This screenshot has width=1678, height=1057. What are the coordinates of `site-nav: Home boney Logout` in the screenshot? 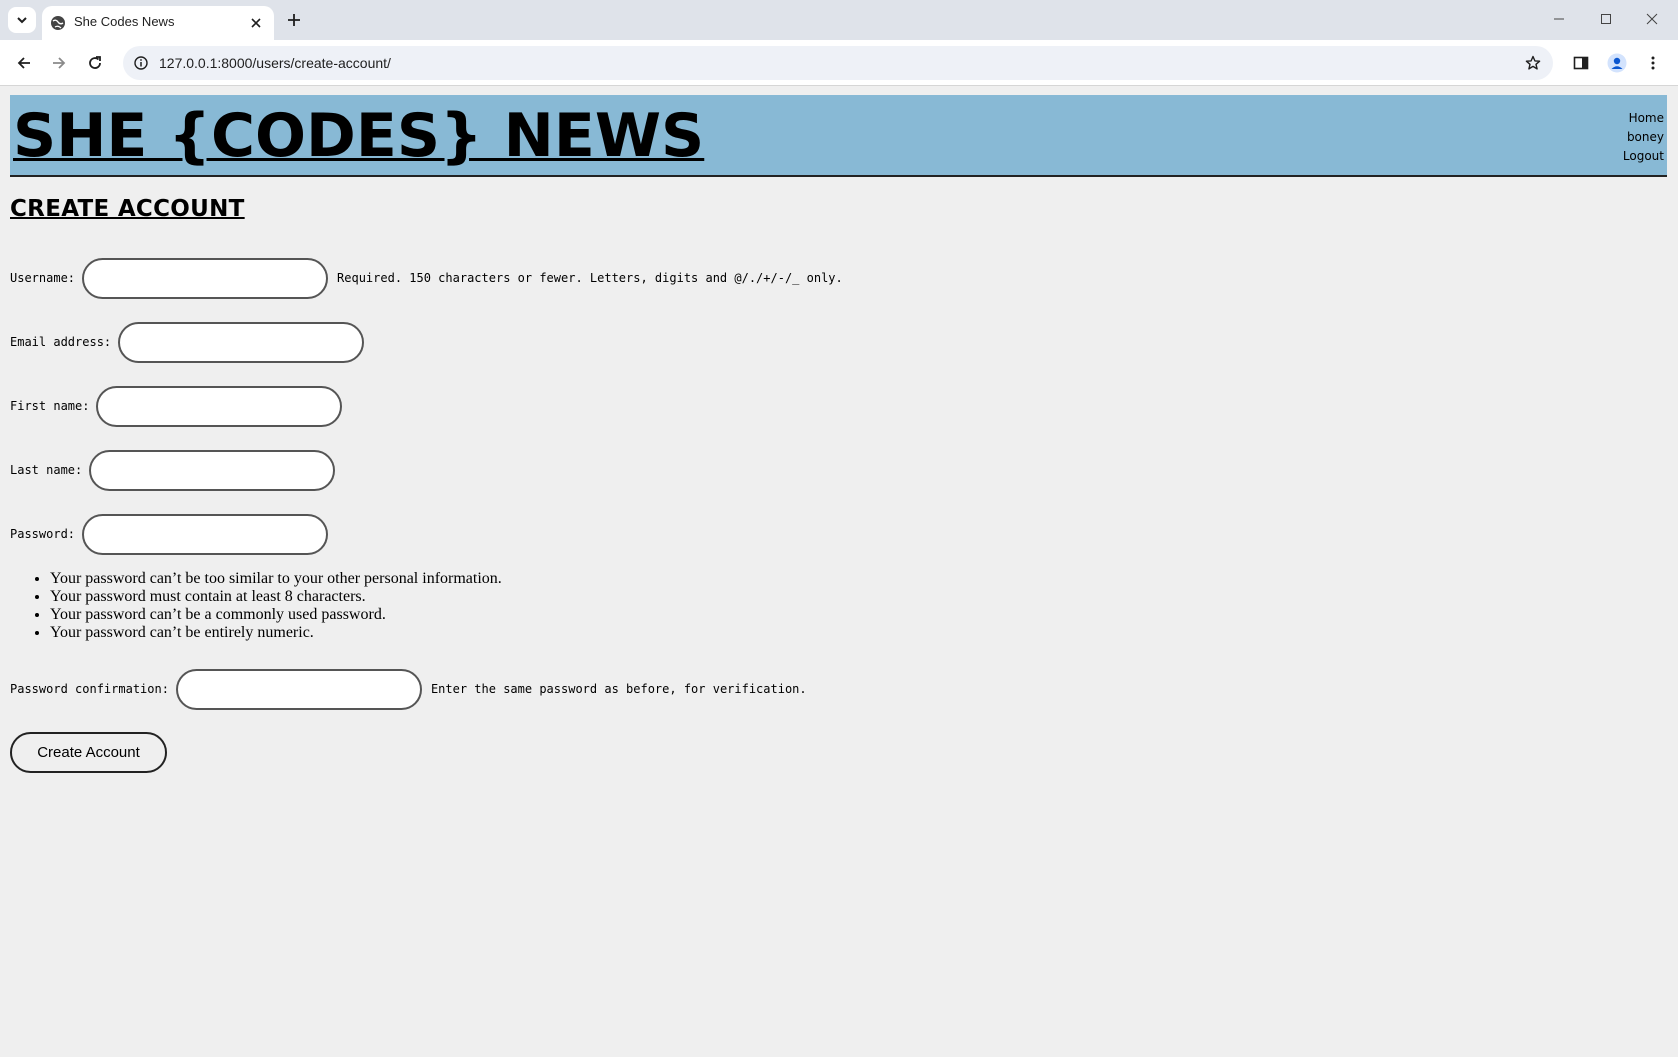 It's located at (1643, 137).